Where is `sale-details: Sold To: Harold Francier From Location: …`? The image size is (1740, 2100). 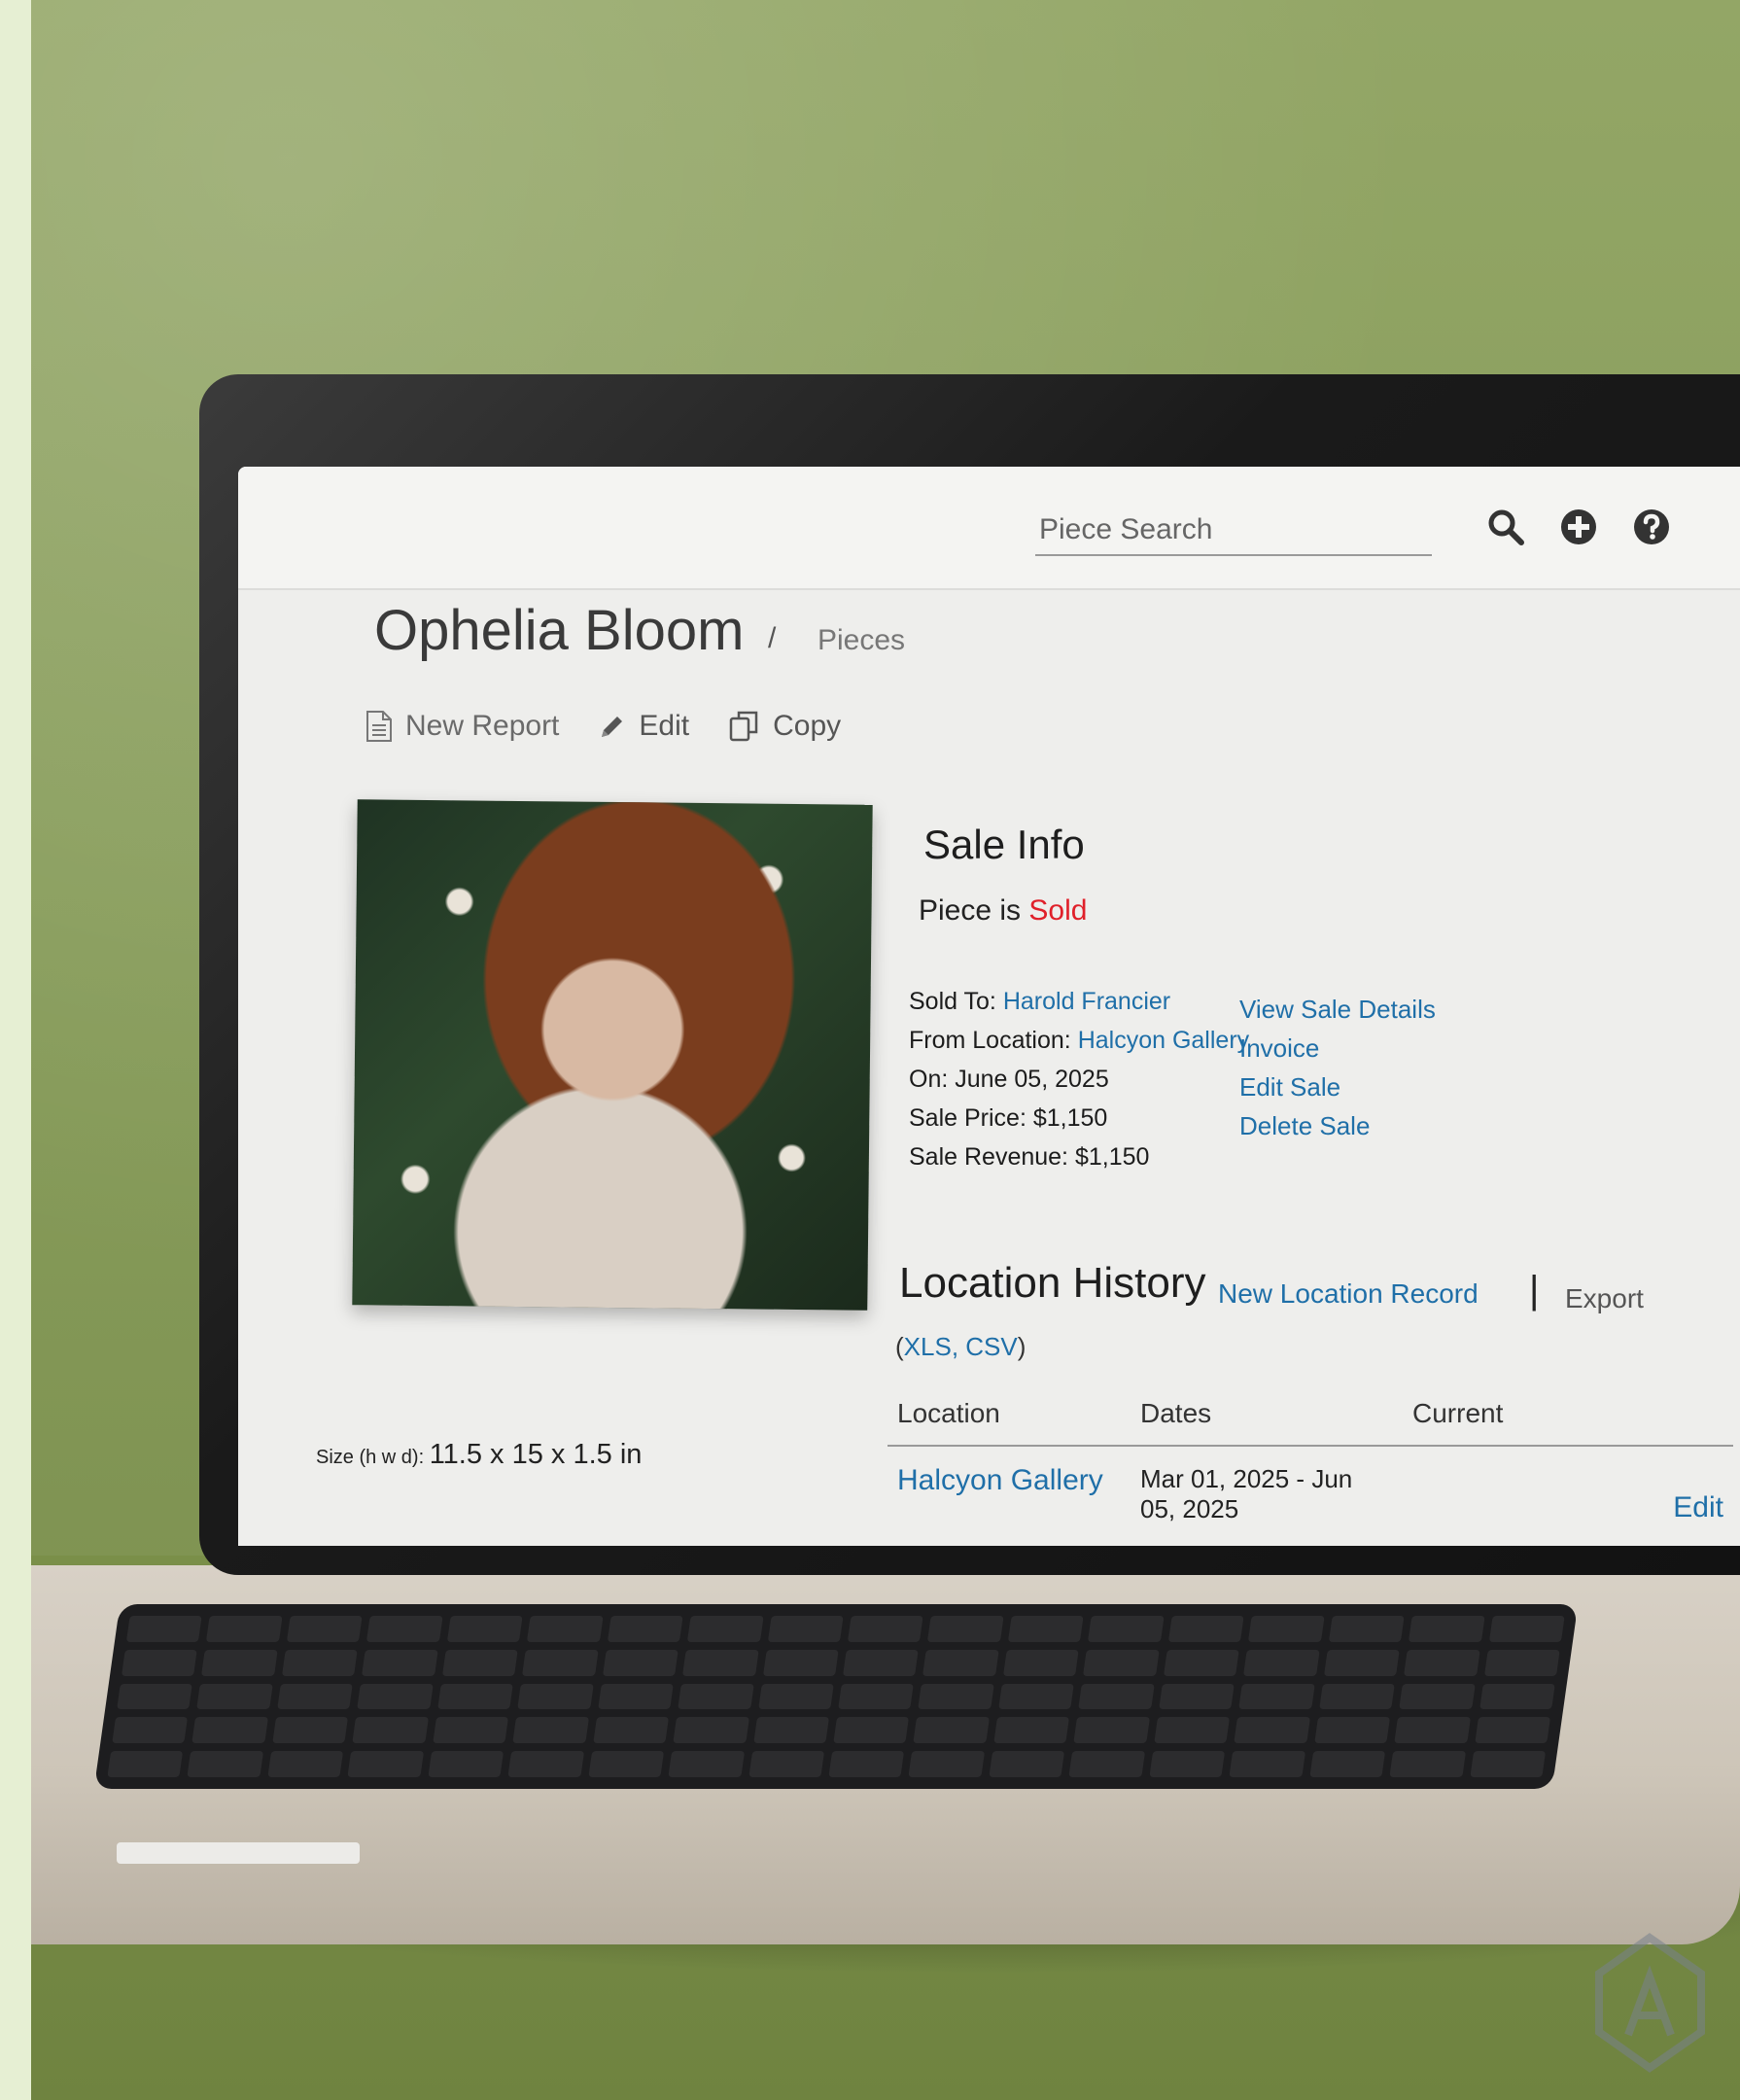
sale-details: Sold To: Harold Francier From Location: … is located at coordinates (1079, 1079).